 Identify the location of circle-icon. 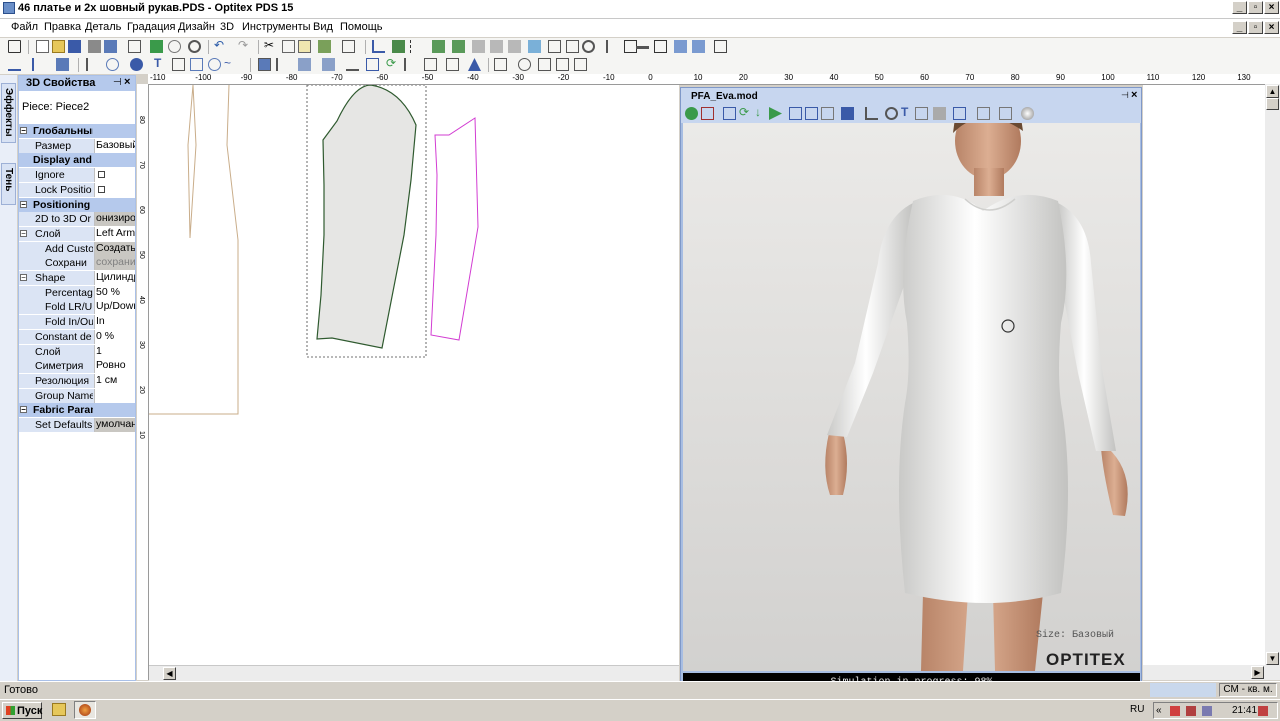
(588, 46).